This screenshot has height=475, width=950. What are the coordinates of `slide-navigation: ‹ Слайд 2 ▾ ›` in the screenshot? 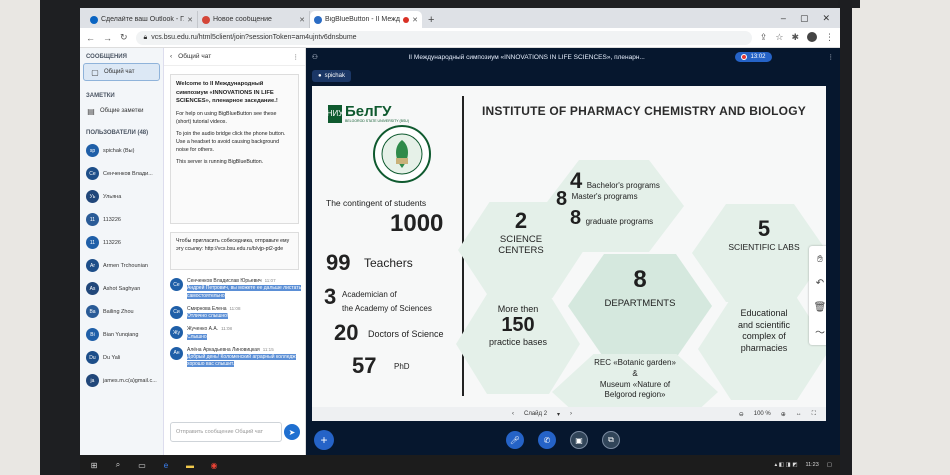 It's located at (542, 414).